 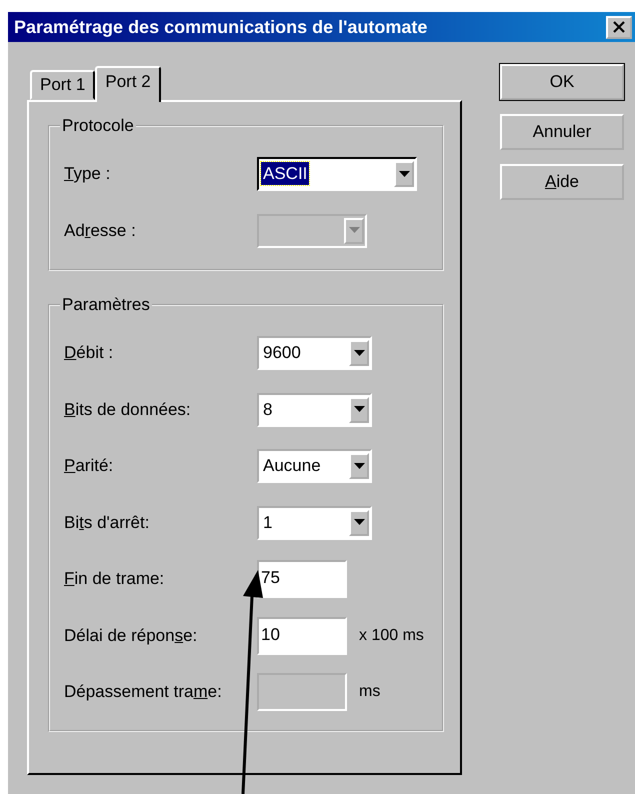 What do you see at coordinates (302, 635) in the screenshot?
I see `input-field: 10` at bounding box center [302, 635].